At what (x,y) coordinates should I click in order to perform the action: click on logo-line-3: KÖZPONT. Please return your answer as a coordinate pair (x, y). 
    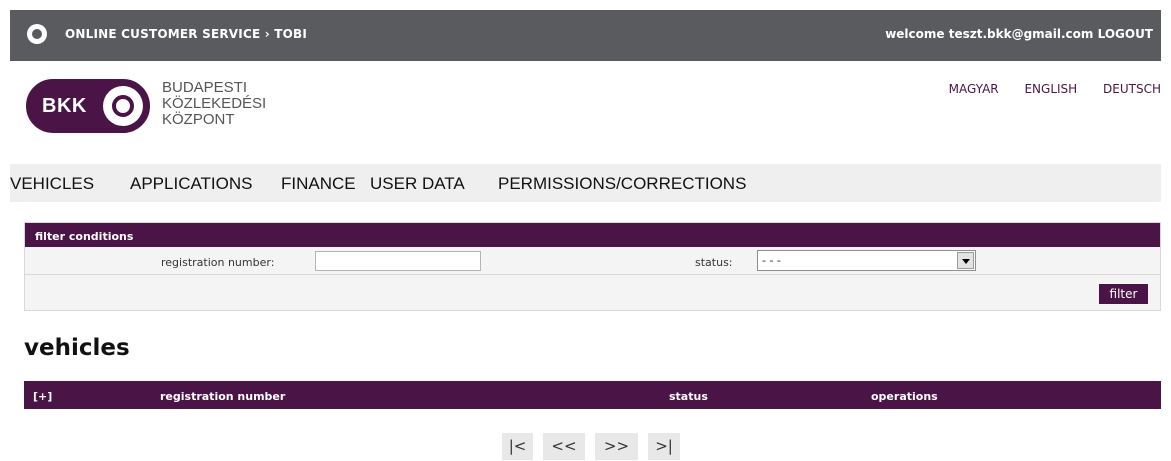
    Looking at the image, I should click on (198, 119).